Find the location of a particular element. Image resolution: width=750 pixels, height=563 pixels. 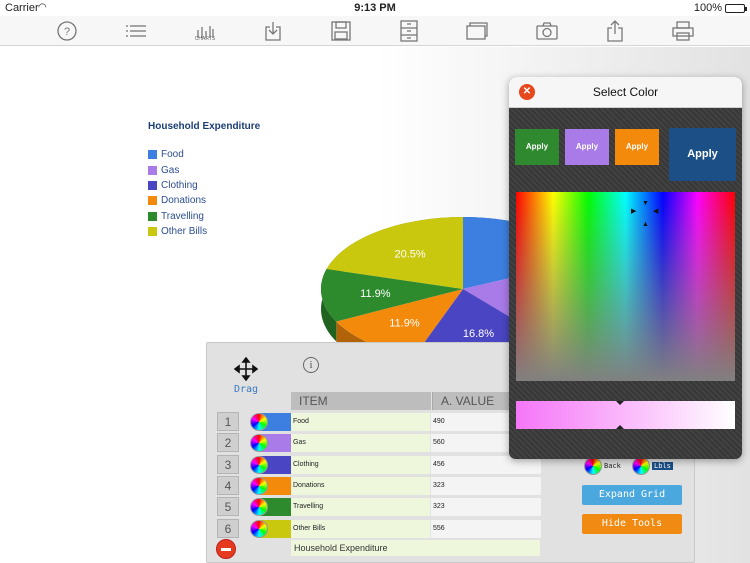

back-tool: Back is located at coordinates (602, 466).